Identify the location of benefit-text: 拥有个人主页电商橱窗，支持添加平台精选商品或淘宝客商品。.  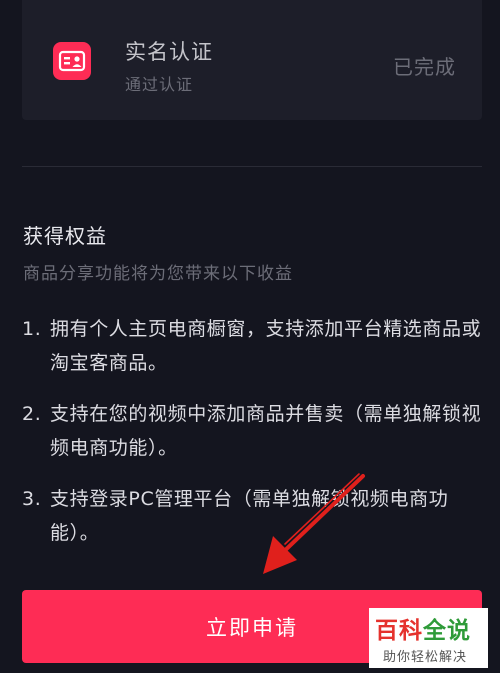
(266, 346).